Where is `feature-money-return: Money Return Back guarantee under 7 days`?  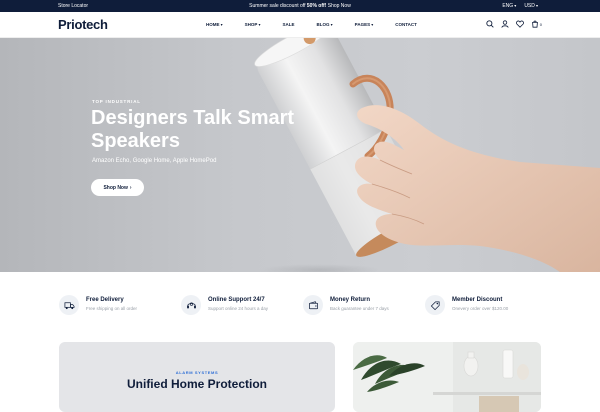 feature-money-return: Money Return Back guarantee under 7 days is located at coordinates (346, 305).